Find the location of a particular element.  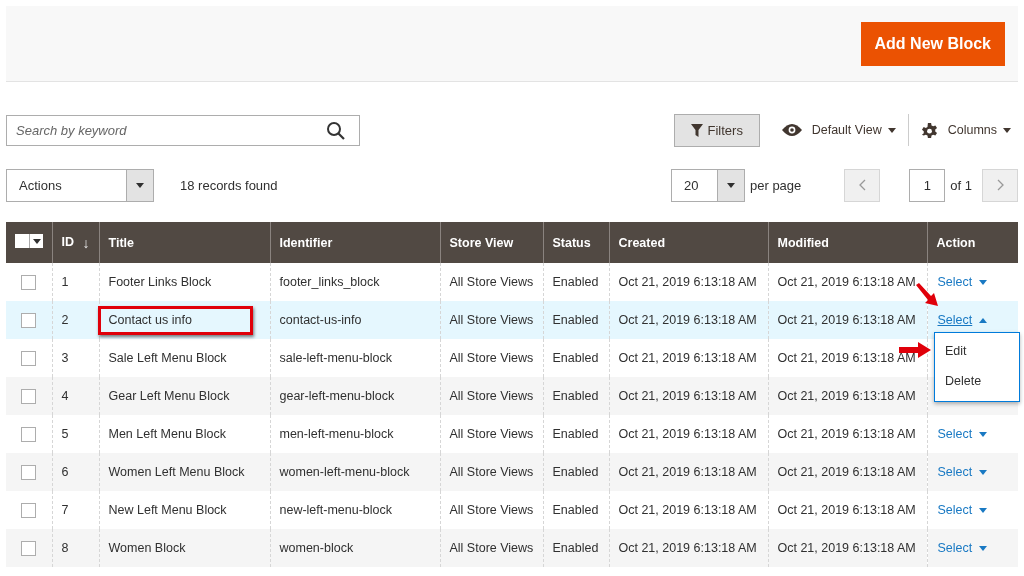

column-header: Modified is located at coordinates (847, 242).